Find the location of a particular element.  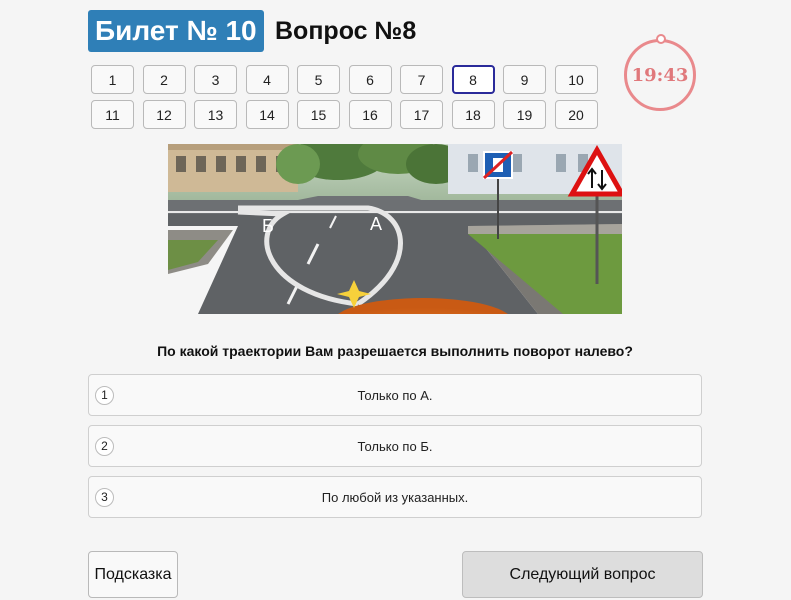

hint-button: Подсказка is located at coordinates (133, 574).